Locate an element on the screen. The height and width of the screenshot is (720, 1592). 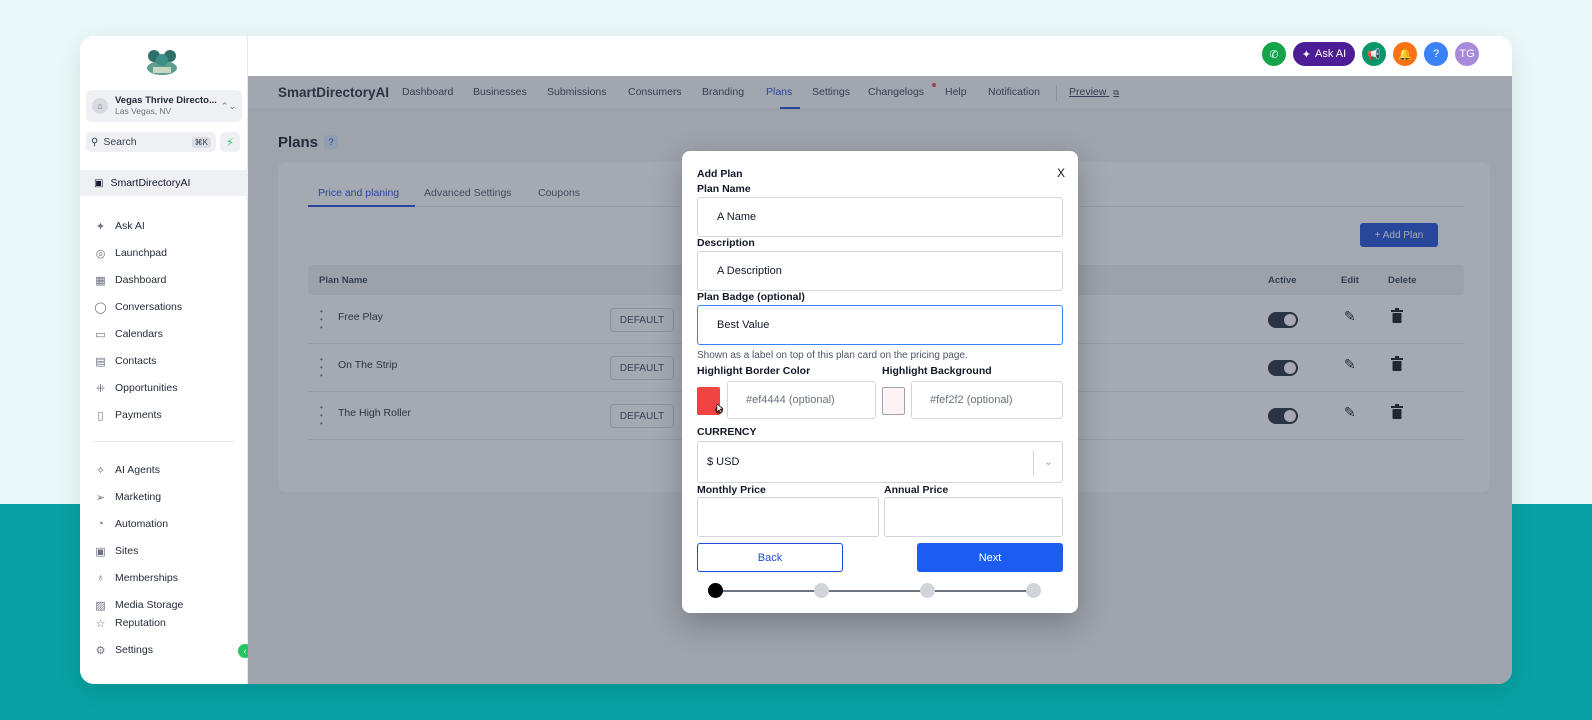
rocket-icon: ◎ is located at coordinates (100, 253).